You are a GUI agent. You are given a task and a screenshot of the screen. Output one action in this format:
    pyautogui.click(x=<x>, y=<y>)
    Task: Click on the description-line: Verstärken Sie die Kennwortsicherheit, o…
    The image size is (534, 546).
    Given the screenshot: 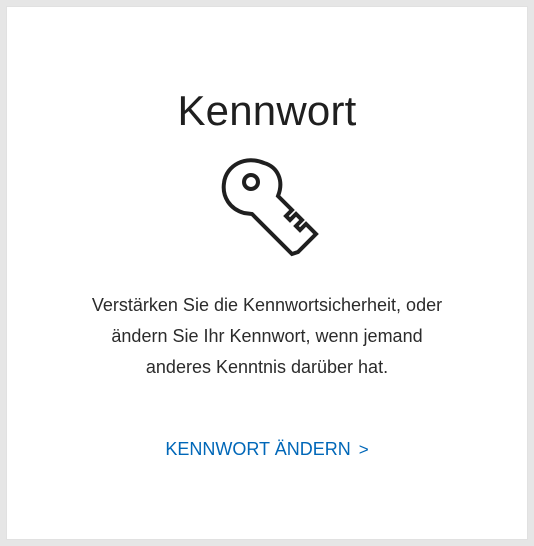 What is the action you would take?
    pyautogui.click(x=267, y=305)
    